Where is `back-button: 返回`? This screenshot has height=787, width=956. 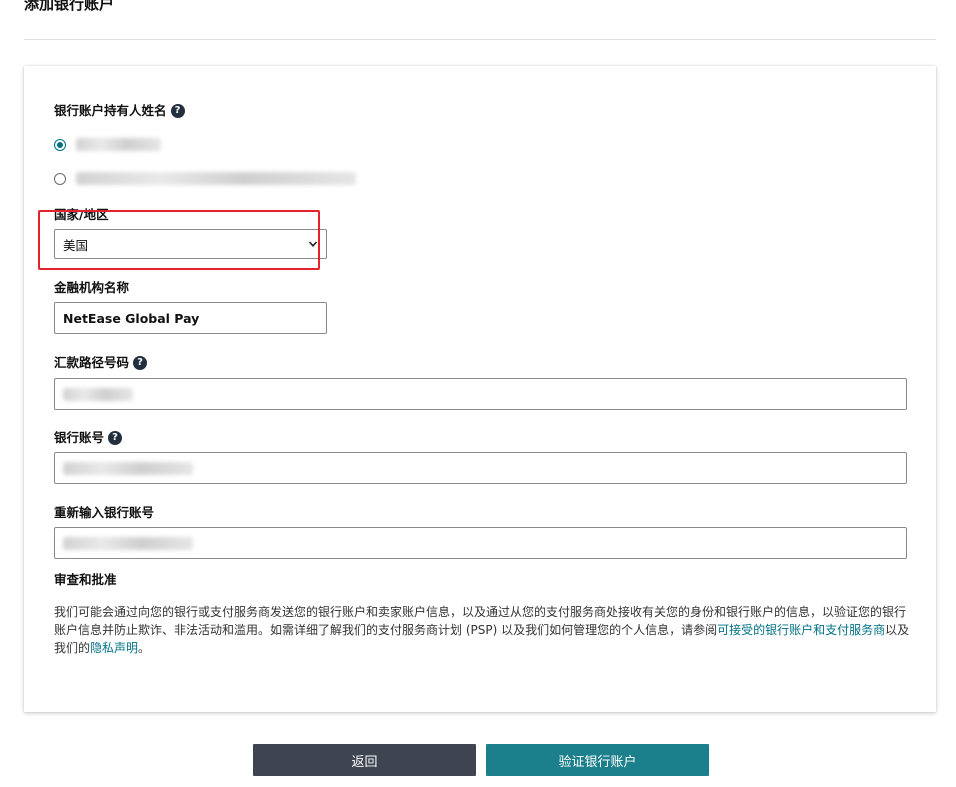
back-button: 返回 is located at coordinates (364, 760).